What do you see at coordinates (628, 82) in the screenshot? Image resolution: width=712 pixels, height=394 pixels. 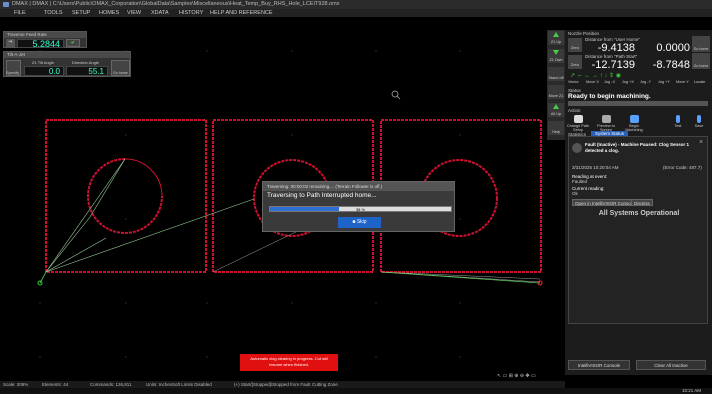 I see `jog-plus-x: Jog +X` at bounding box center [628, 82].